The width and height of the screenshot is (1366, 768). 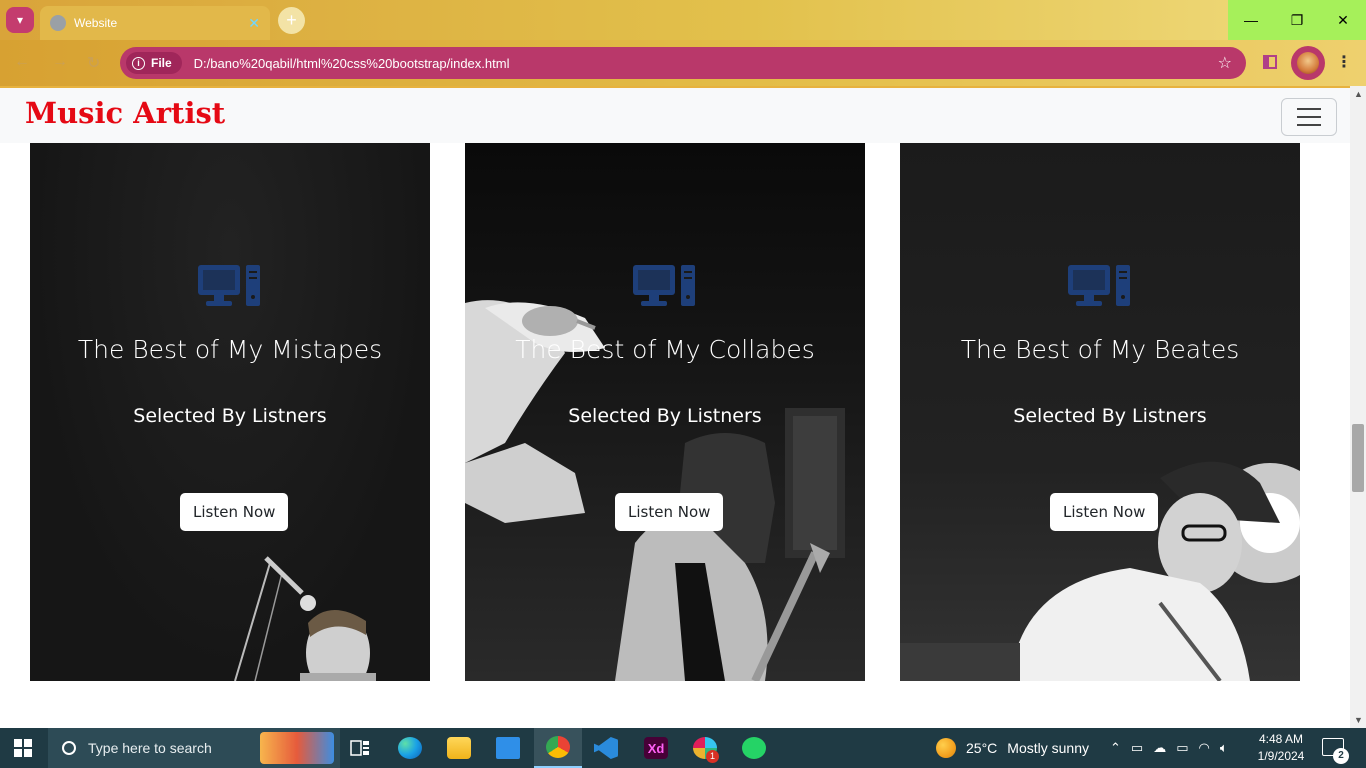 What do you see at coordinates (360, 748) in the screenshot?
I see `task-view-icon` at bounding box center [360, 748].